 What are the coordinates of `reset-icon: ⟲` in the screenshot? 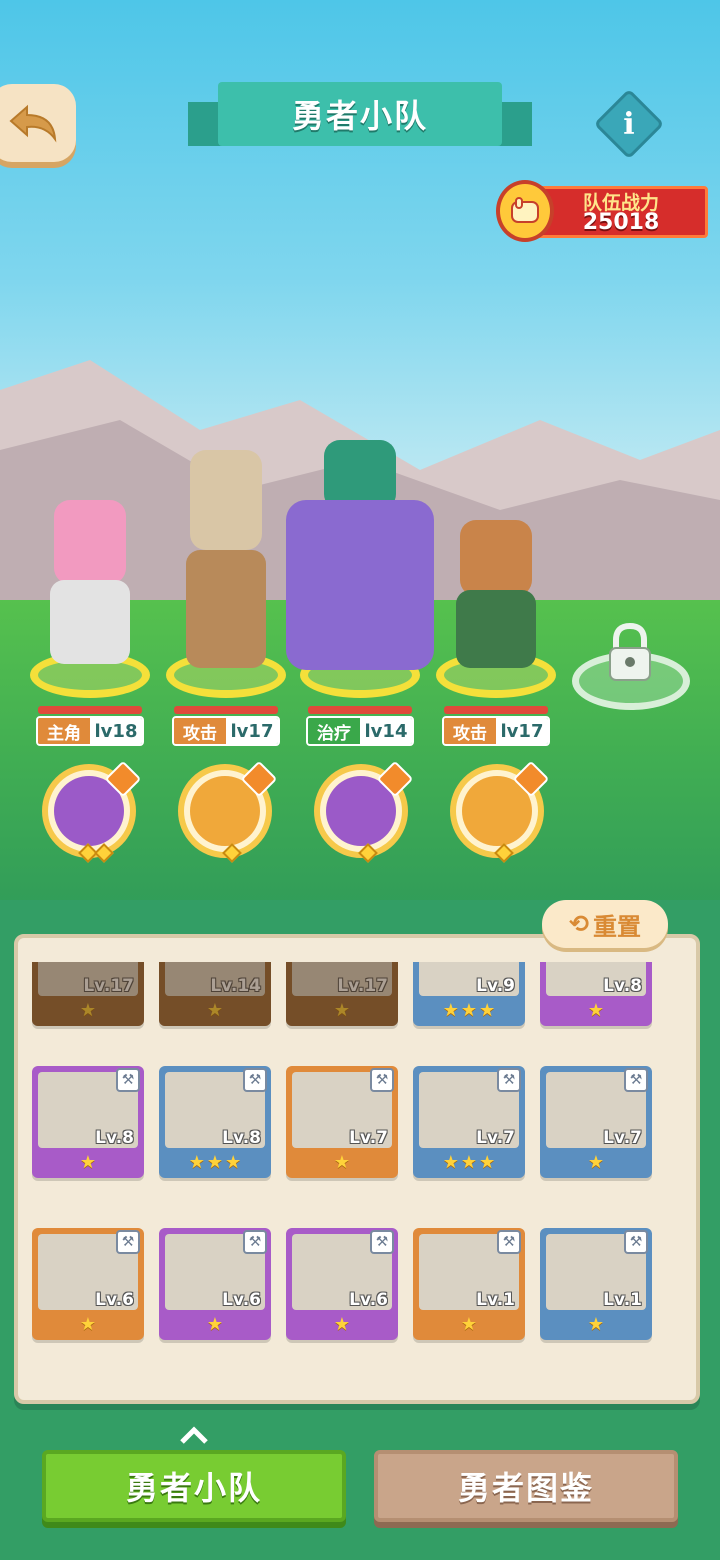 It's located at (579, 924).